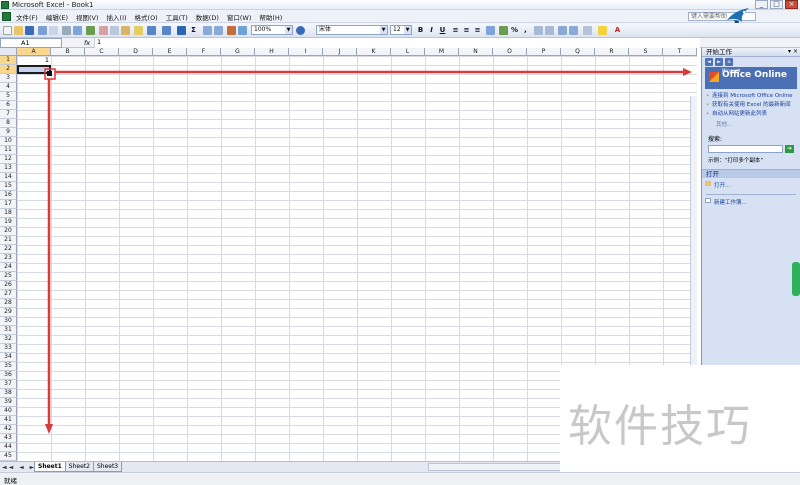  Describe the element at coordinates (8, 267) in the screenshot. I see `row-header-24: 24` at that location.